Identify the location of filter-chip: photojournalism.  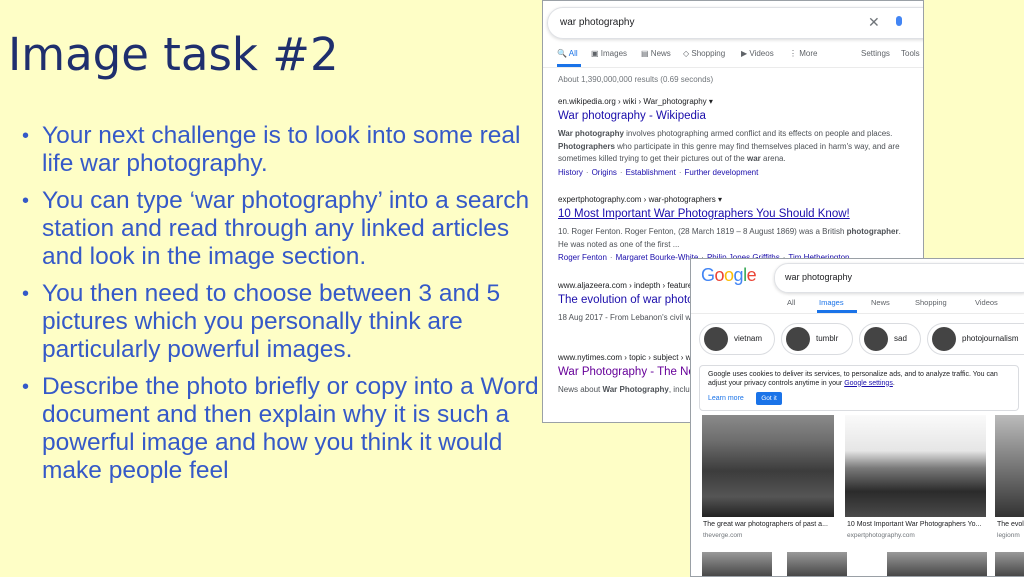
(975, 339).